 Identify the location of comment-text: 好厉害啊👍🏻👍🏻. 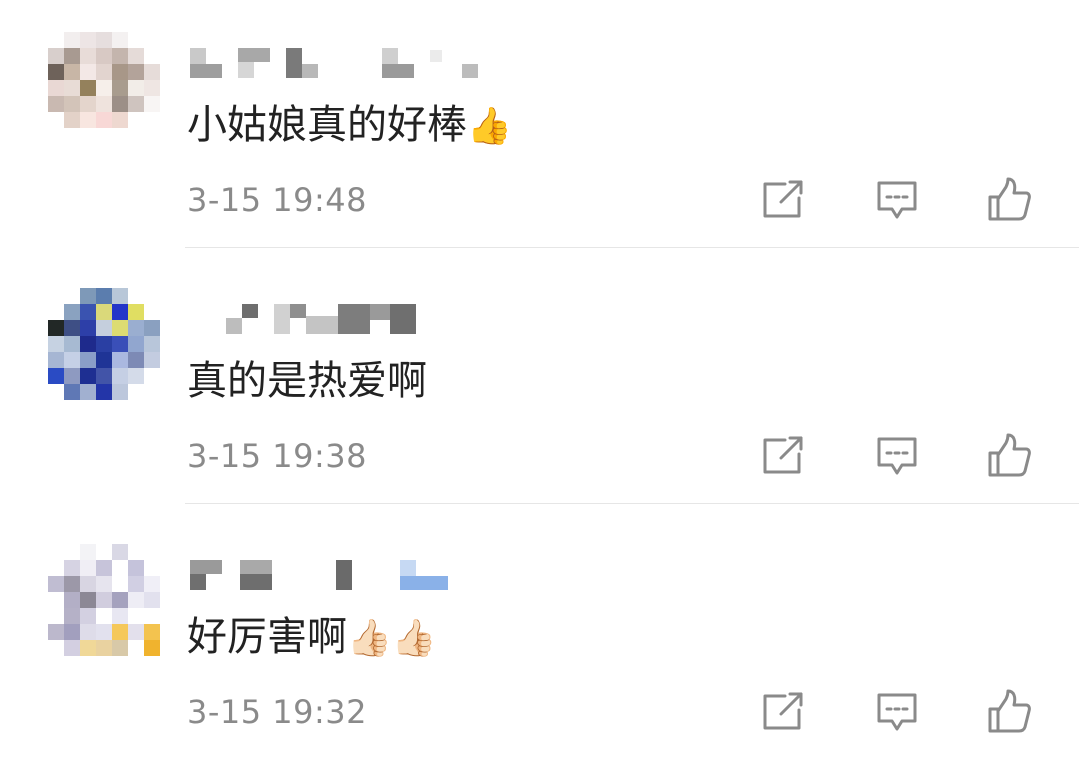
(312, 638).